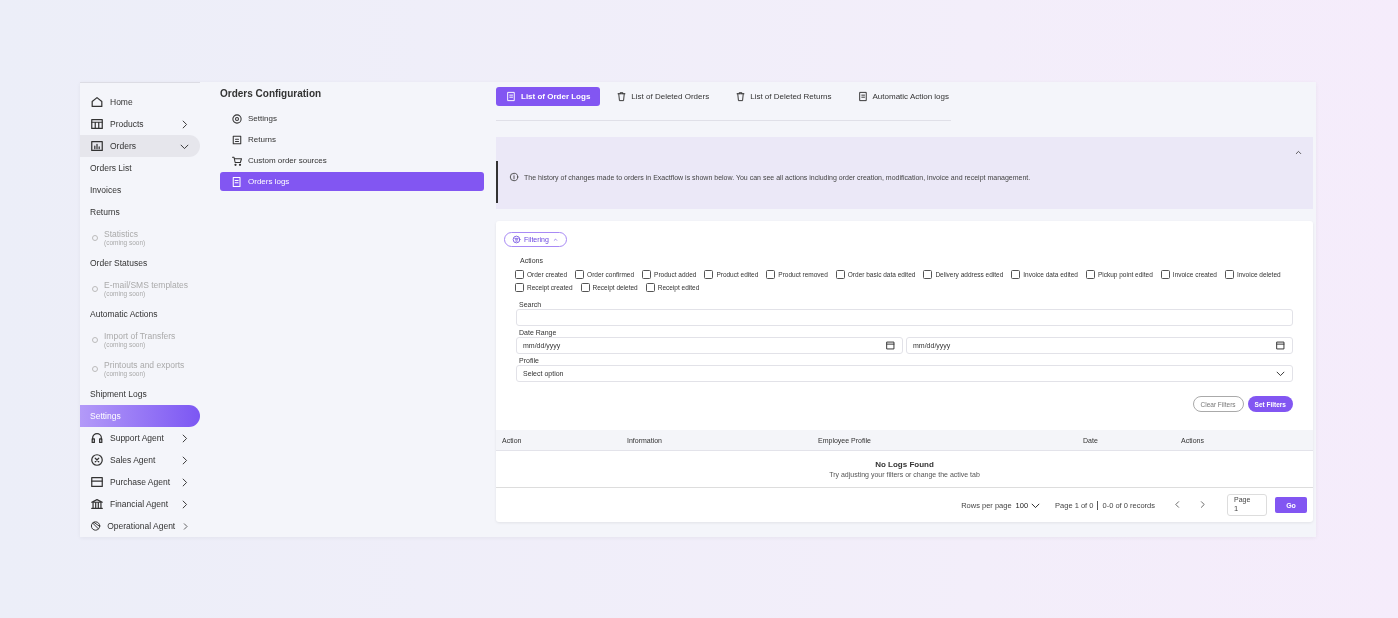 The image size is (1398, 618). What do you see at coordinates (903, 96) in the screenshot?
I see `tab: Automatic Action logs` at bounding box center [903, 96].